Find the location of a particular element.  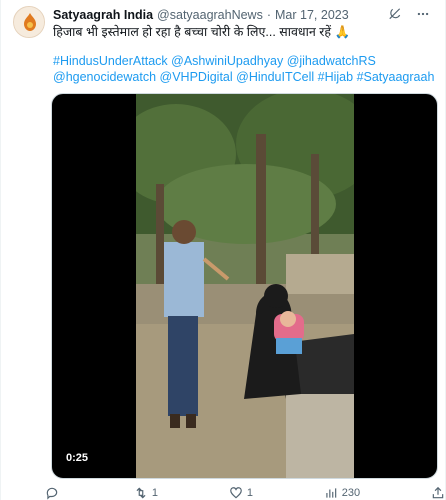

mention-link: @jihadwatchRS is located at coordinates (331, 61).